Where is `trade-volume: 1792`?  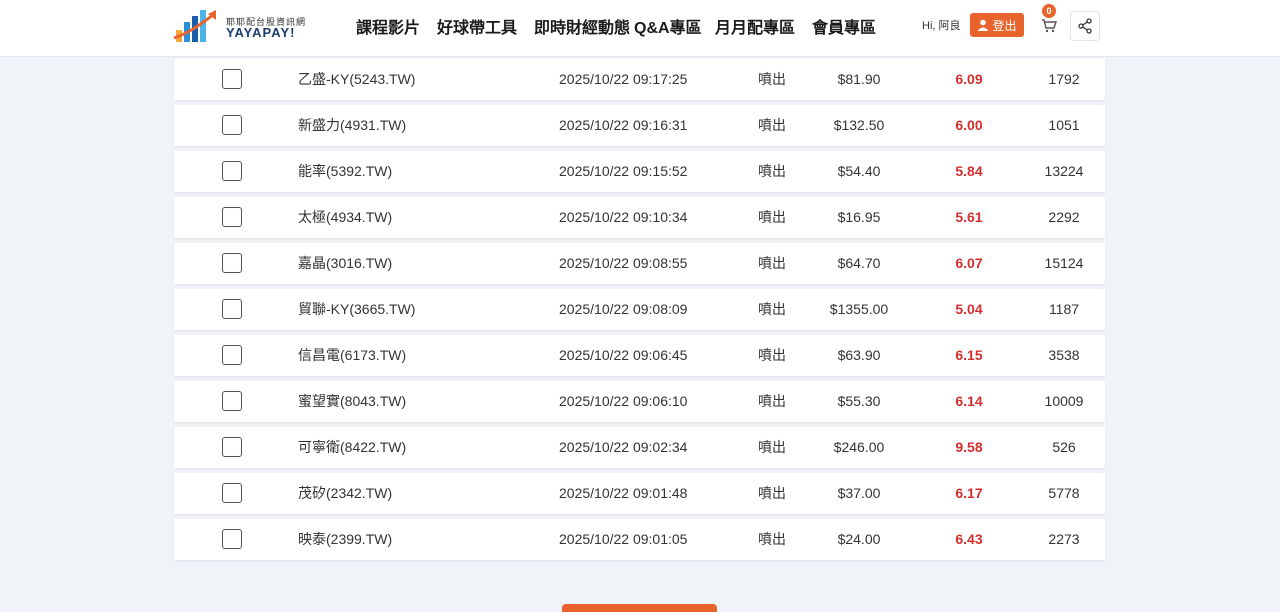 trade-volume: 1792 is located at coordinates (1064, 79).